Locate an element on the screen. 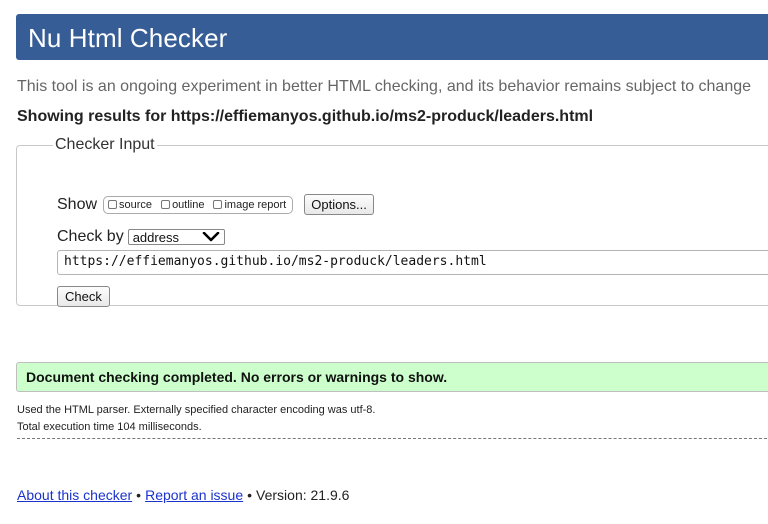  image-report-label: image report is located at coordinates (255, 204).